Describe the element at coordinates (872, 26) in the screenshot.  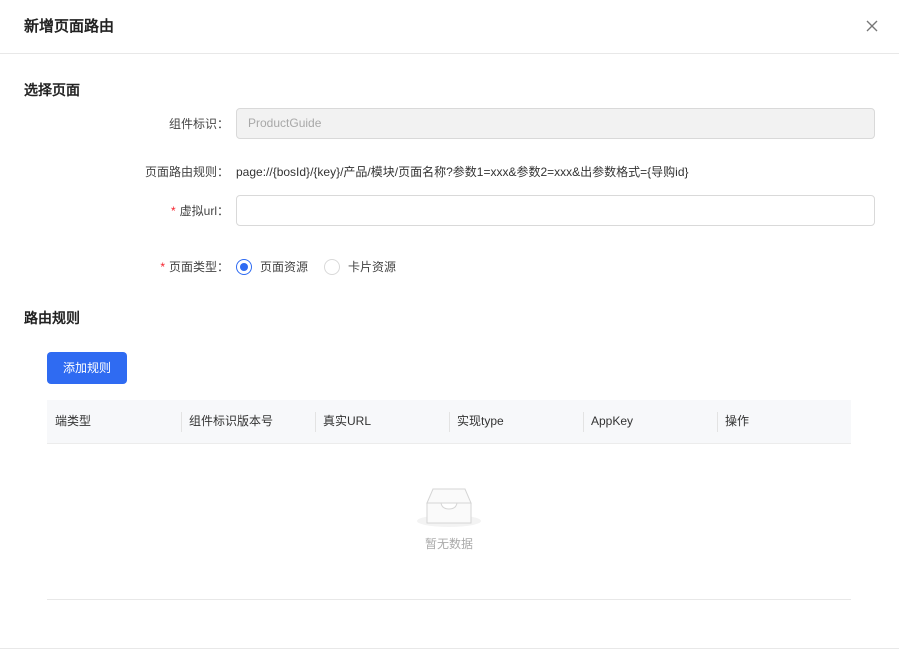
I see `close-icon` at that location.